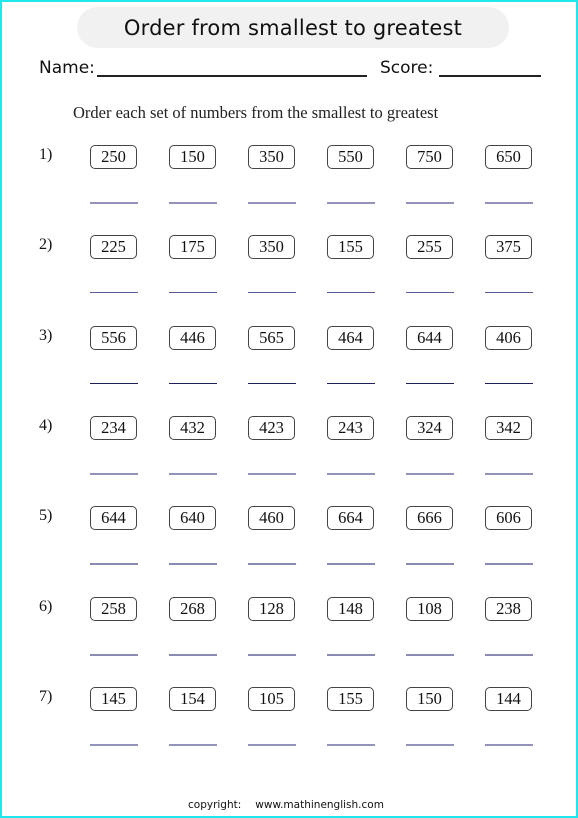 This screenshot has width=578, height=818. I want to click on number-box: 556, so click(113, 337).